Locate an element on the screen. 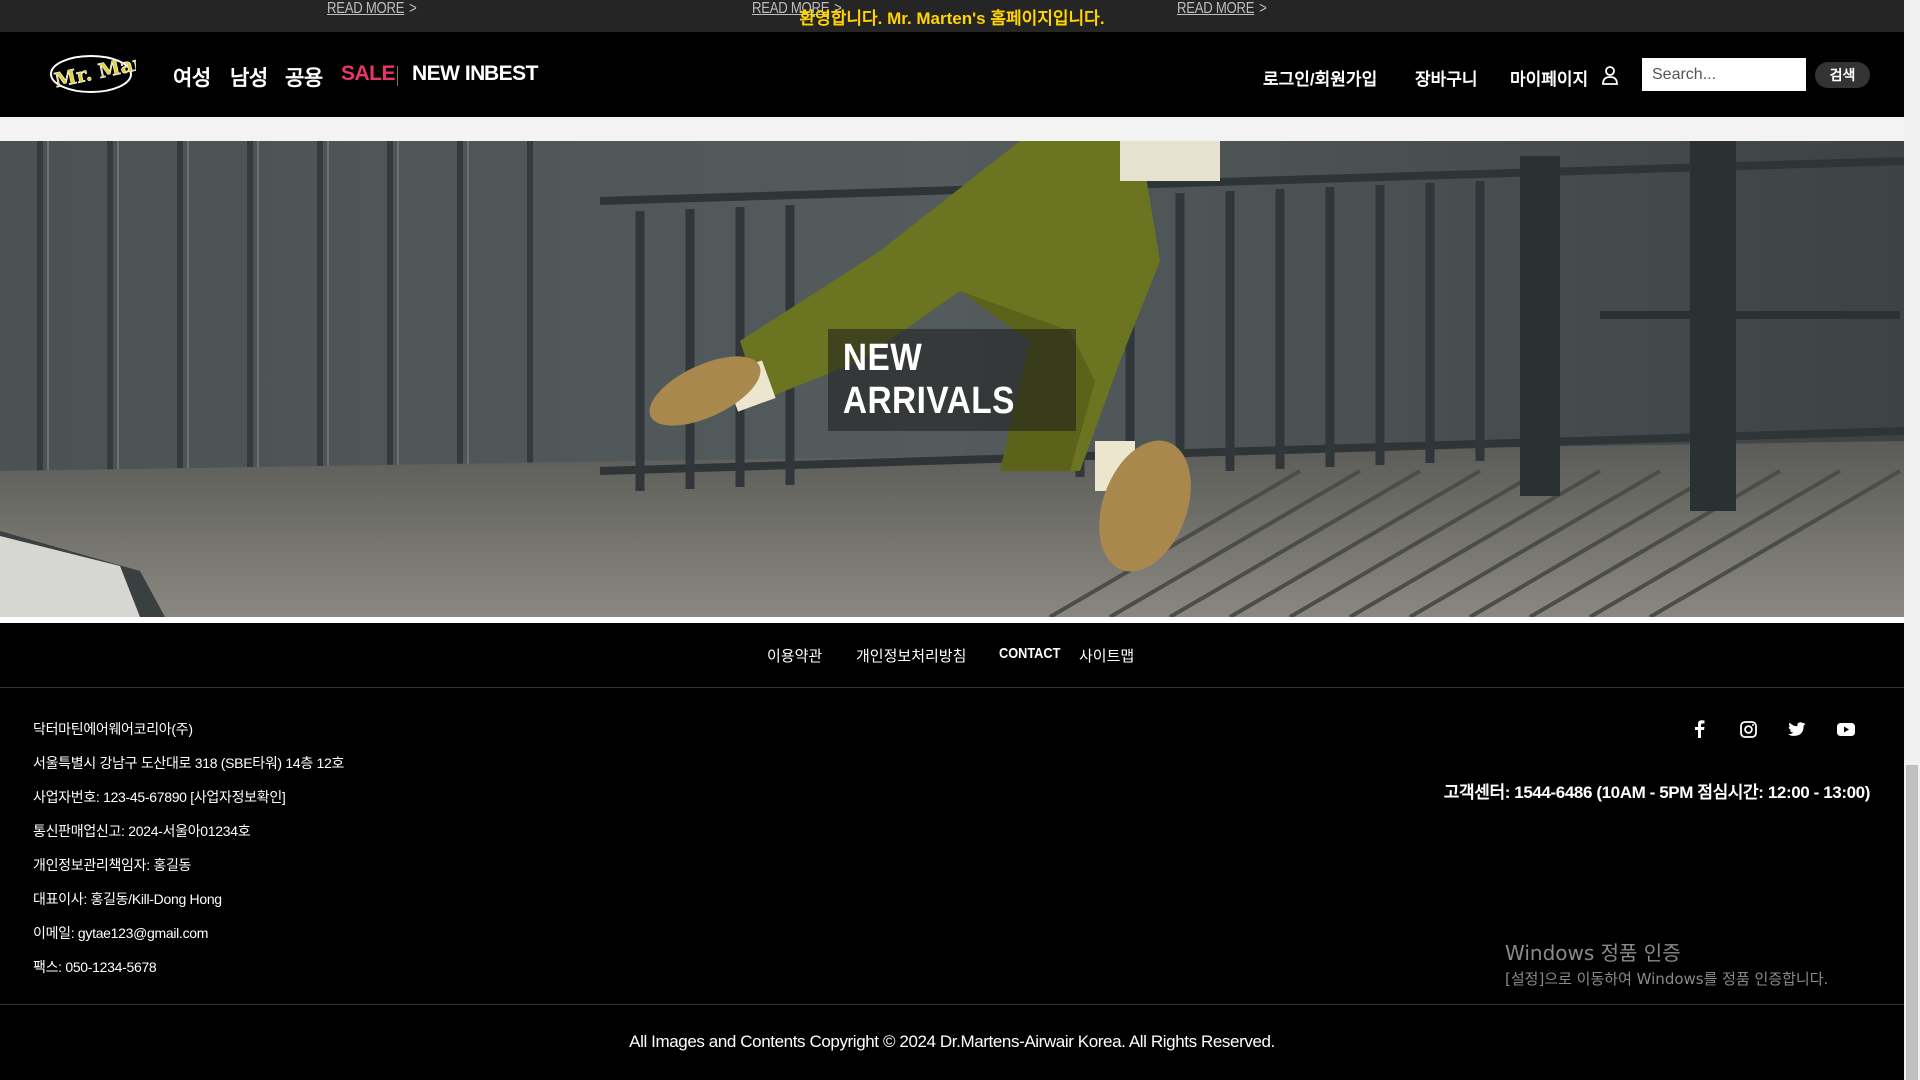 This screenshot has width=1920, height=1080. footer-nav: 이용약관 개인정보처리방침 CONTACT 사이트맵 is located at coordinates (952, 655).